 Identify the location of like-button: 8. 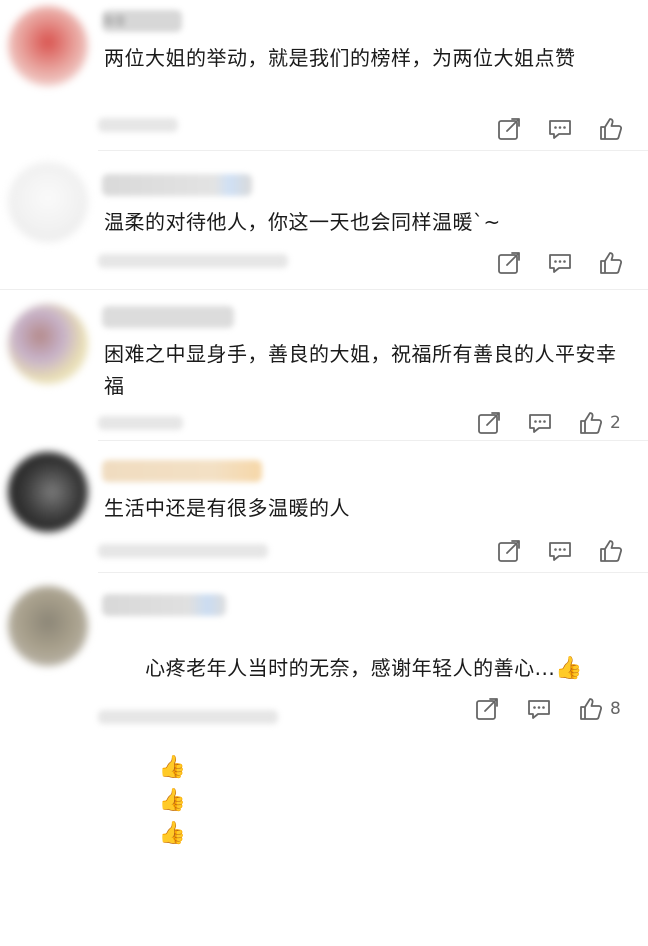
(599, 709).